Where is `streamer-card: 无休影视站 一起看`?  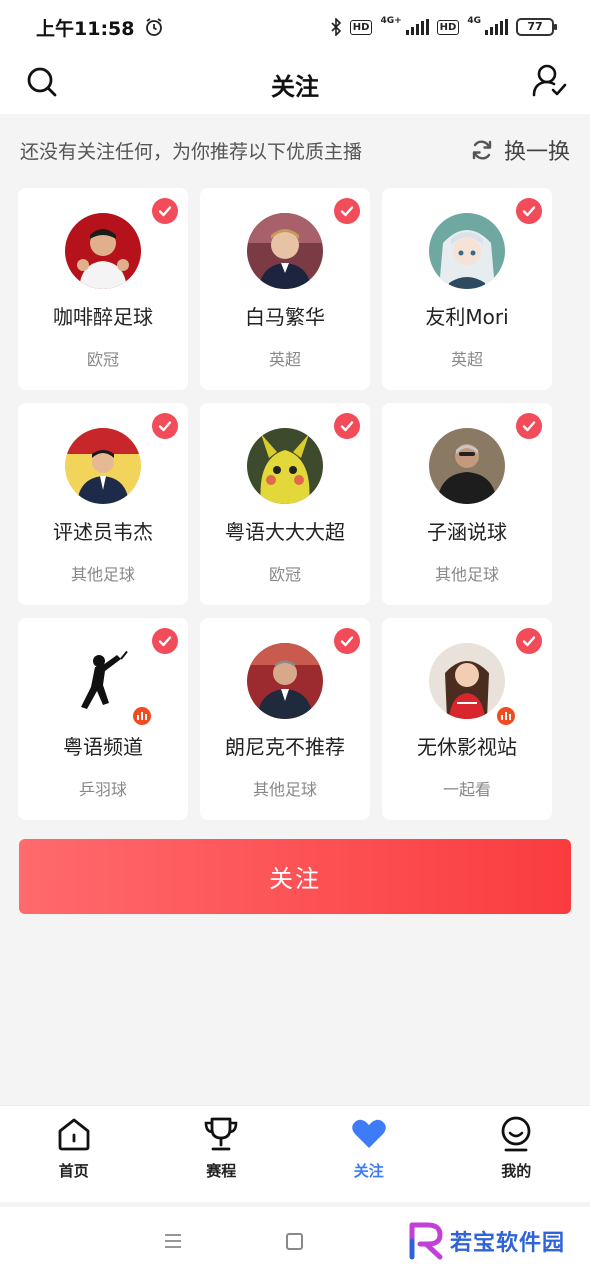
streamer-card: 无休影视站 一起看 is located at coordinates (467, 719).